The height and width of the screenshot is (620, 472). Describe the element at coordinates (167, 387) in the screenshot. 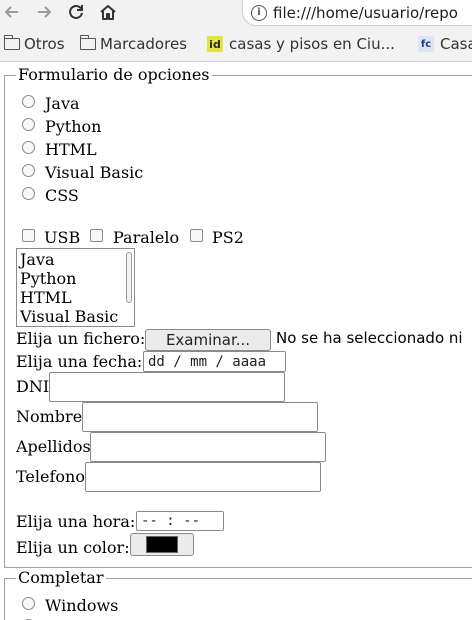

I see `dni-field` at that location.